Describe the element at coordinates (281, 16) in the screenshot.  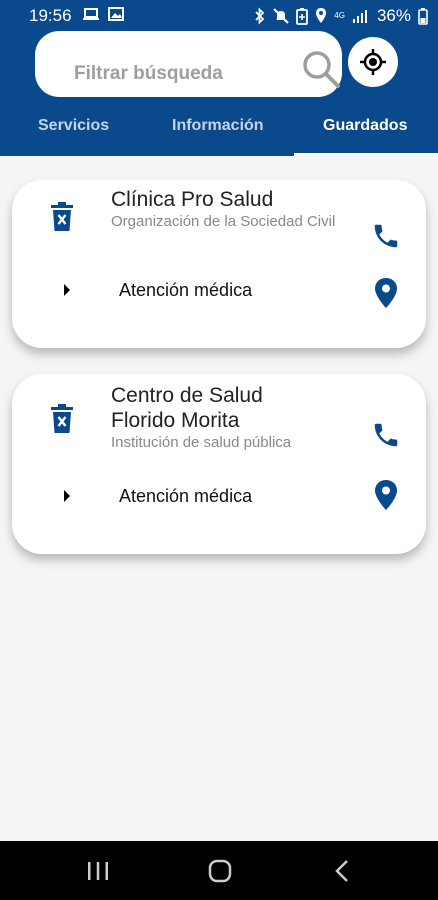
I see `mute-icon` at that location.